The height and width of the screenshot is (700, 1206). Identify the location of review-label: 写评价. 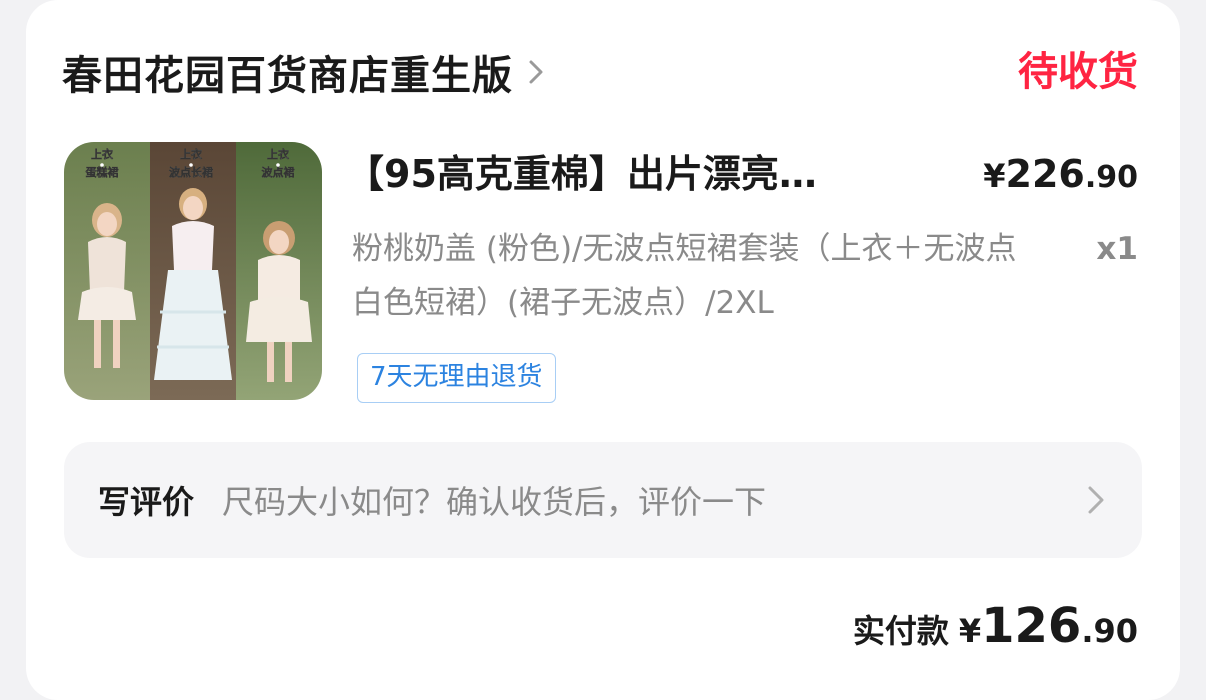
(146, 502).